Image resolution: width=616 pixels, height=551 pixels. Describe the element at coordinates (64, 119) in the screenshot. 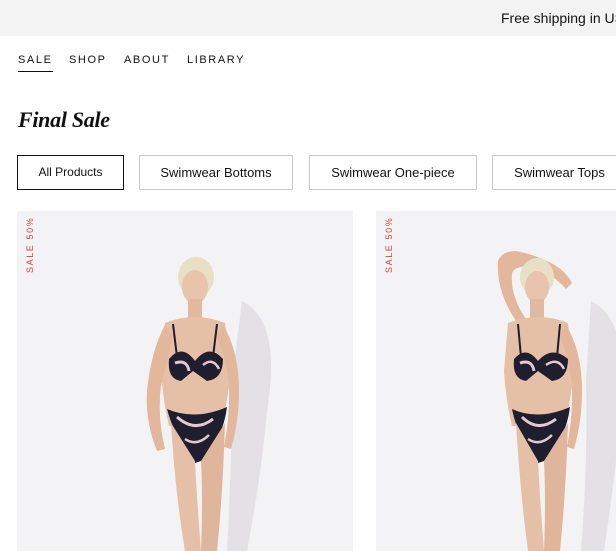

I see `page-title: Final Sale` at that location.